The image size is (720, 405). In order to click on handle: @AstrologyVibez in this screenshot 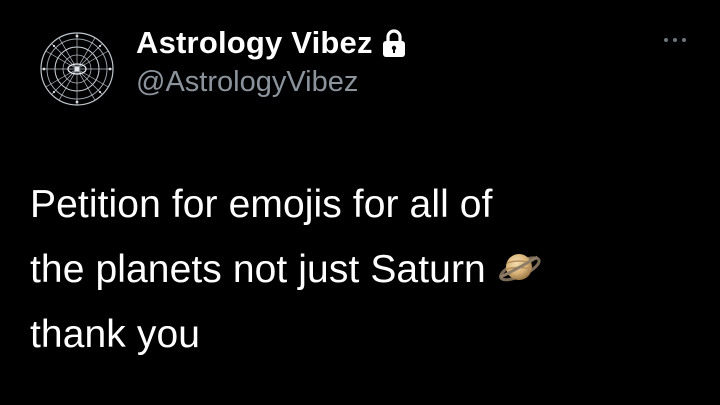, I will do `click(271, 82)`.